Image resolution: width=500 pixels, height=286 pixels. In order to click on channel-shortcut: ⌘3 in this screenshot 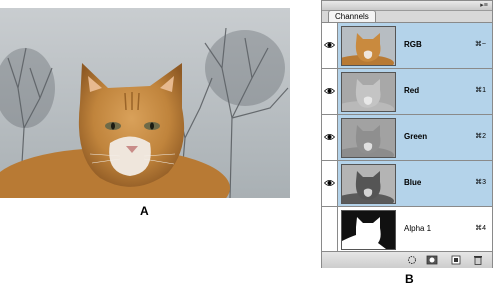, I will do `click(480, 182)`.